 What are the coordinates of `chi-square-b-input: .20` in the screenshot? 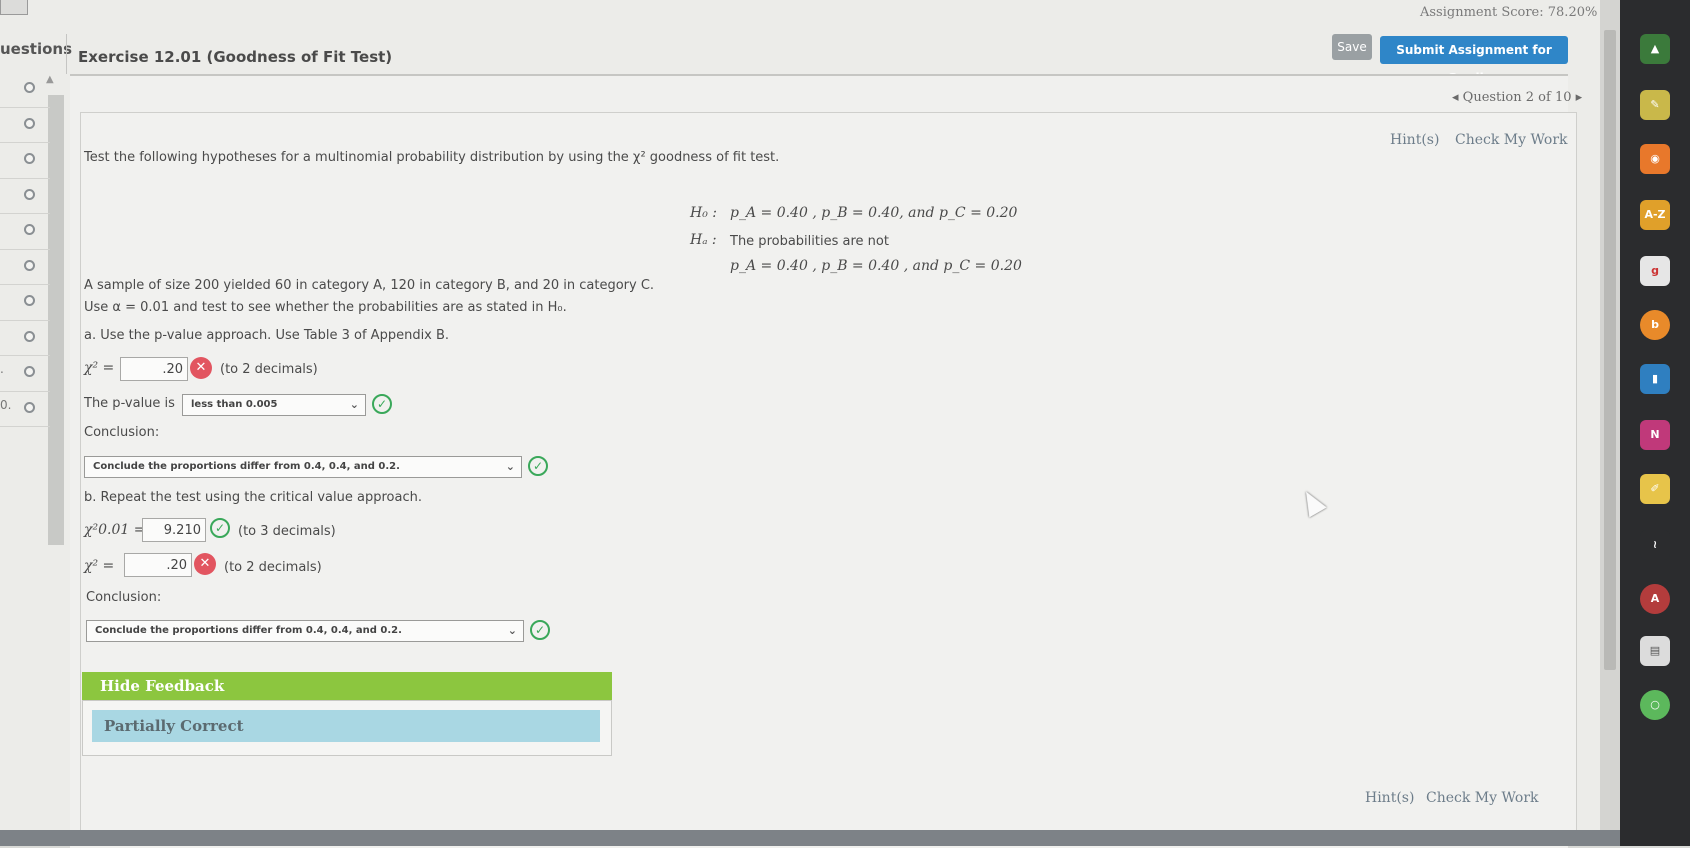 It's located at (158, 565).